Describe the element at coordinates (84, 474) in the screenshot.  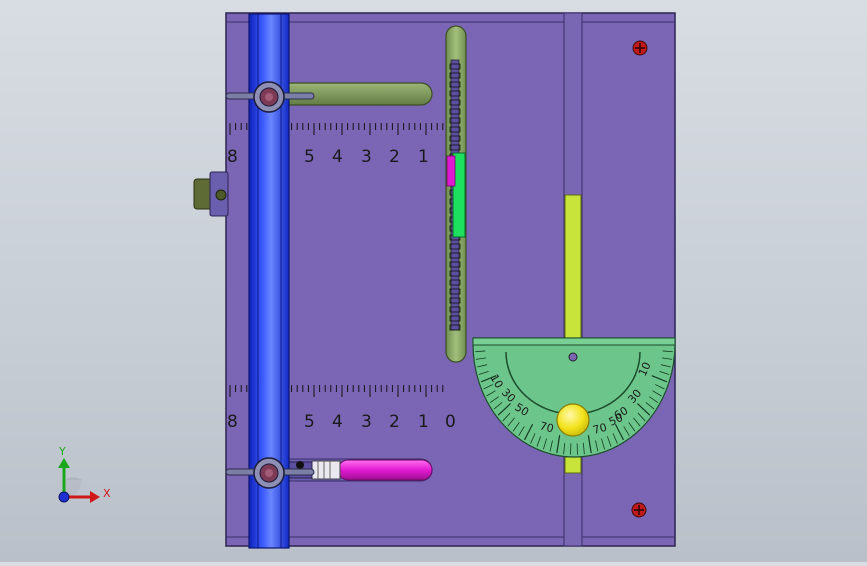
I see `axis-triad: Y X` at that location.